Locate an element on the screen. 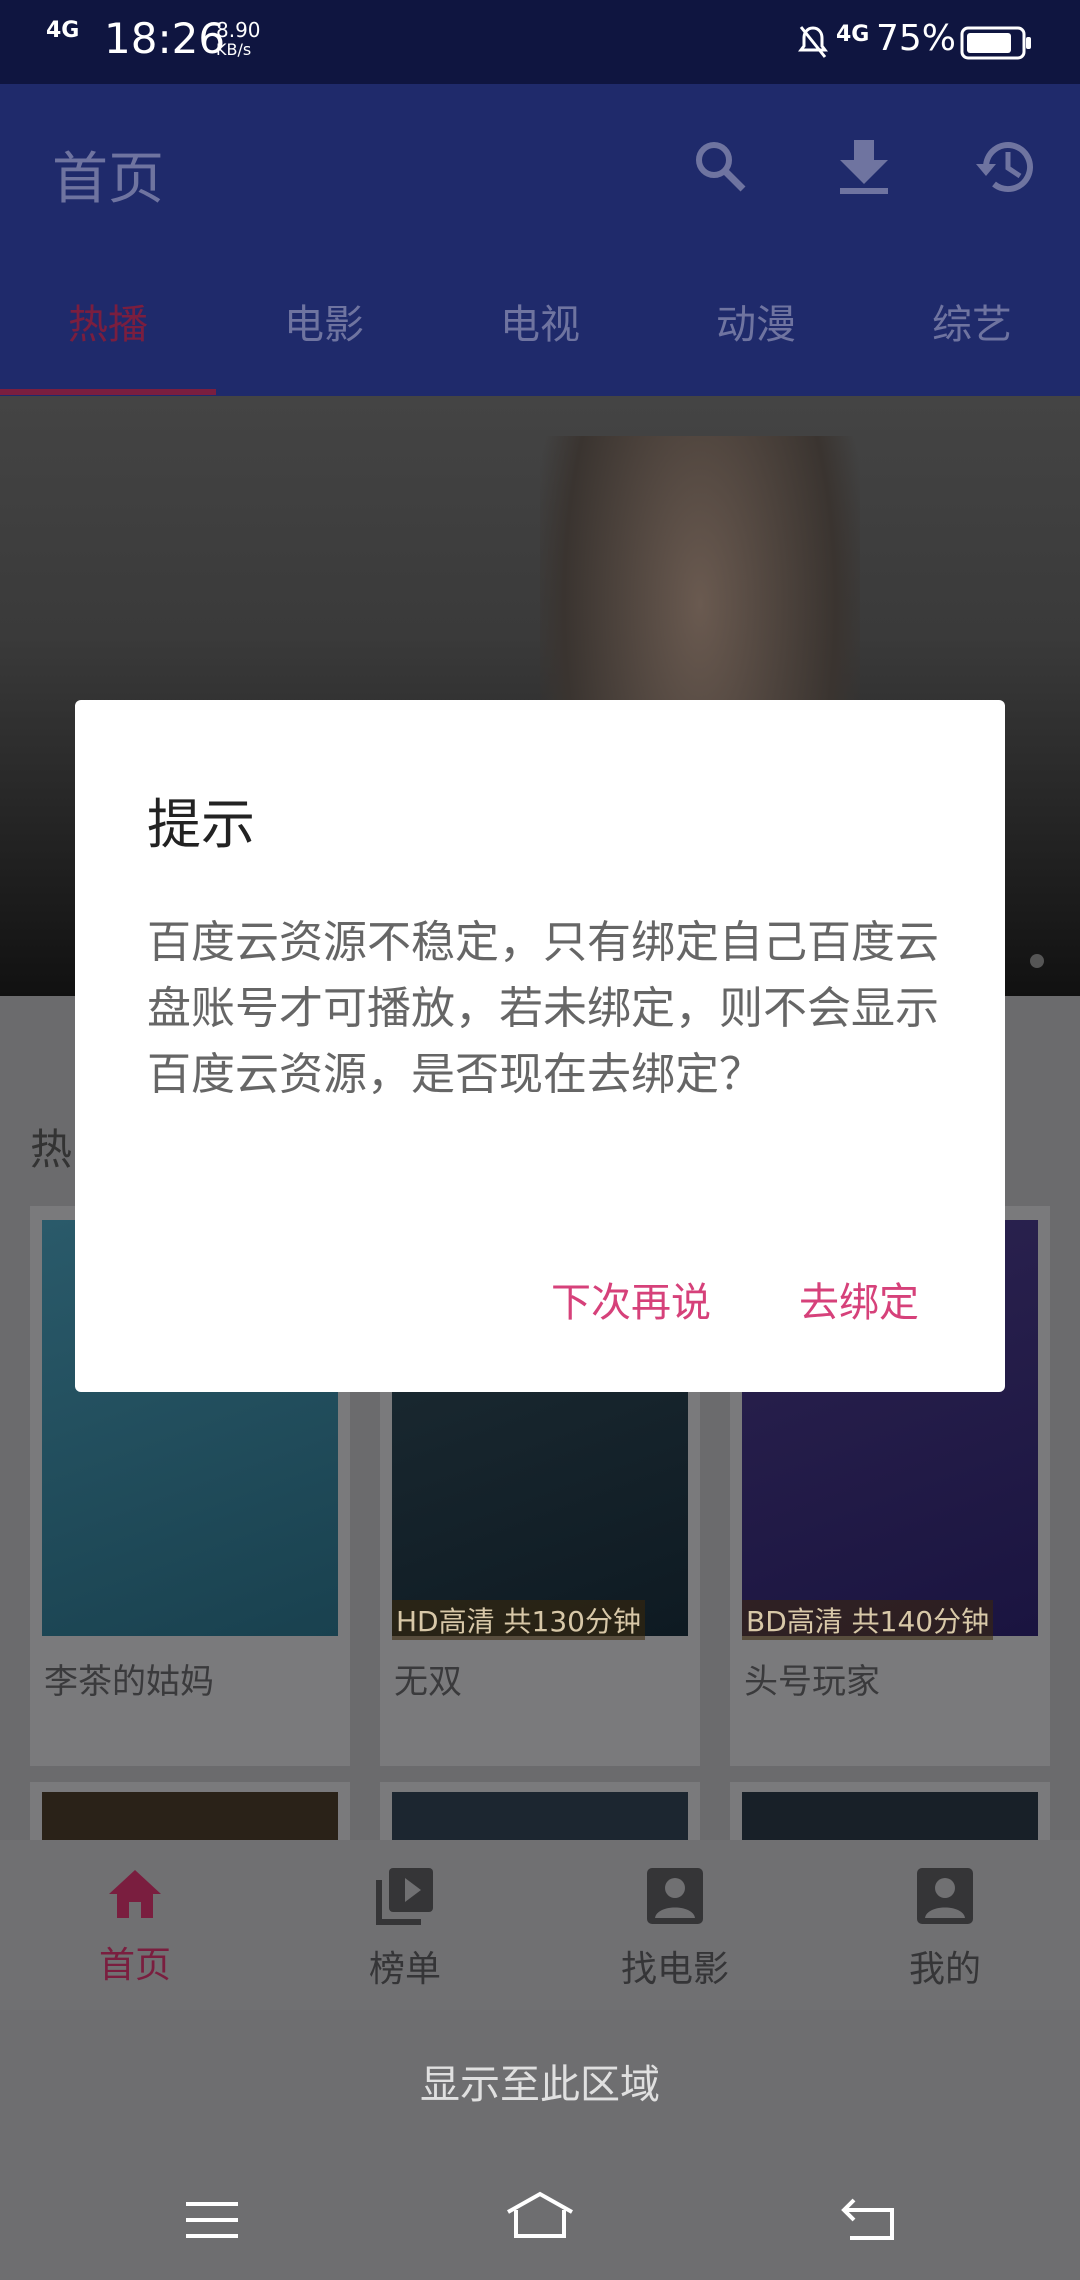 This screenshot has width=1080, height=2280. battery-percent: 75% is located at coordinates (916, 38).